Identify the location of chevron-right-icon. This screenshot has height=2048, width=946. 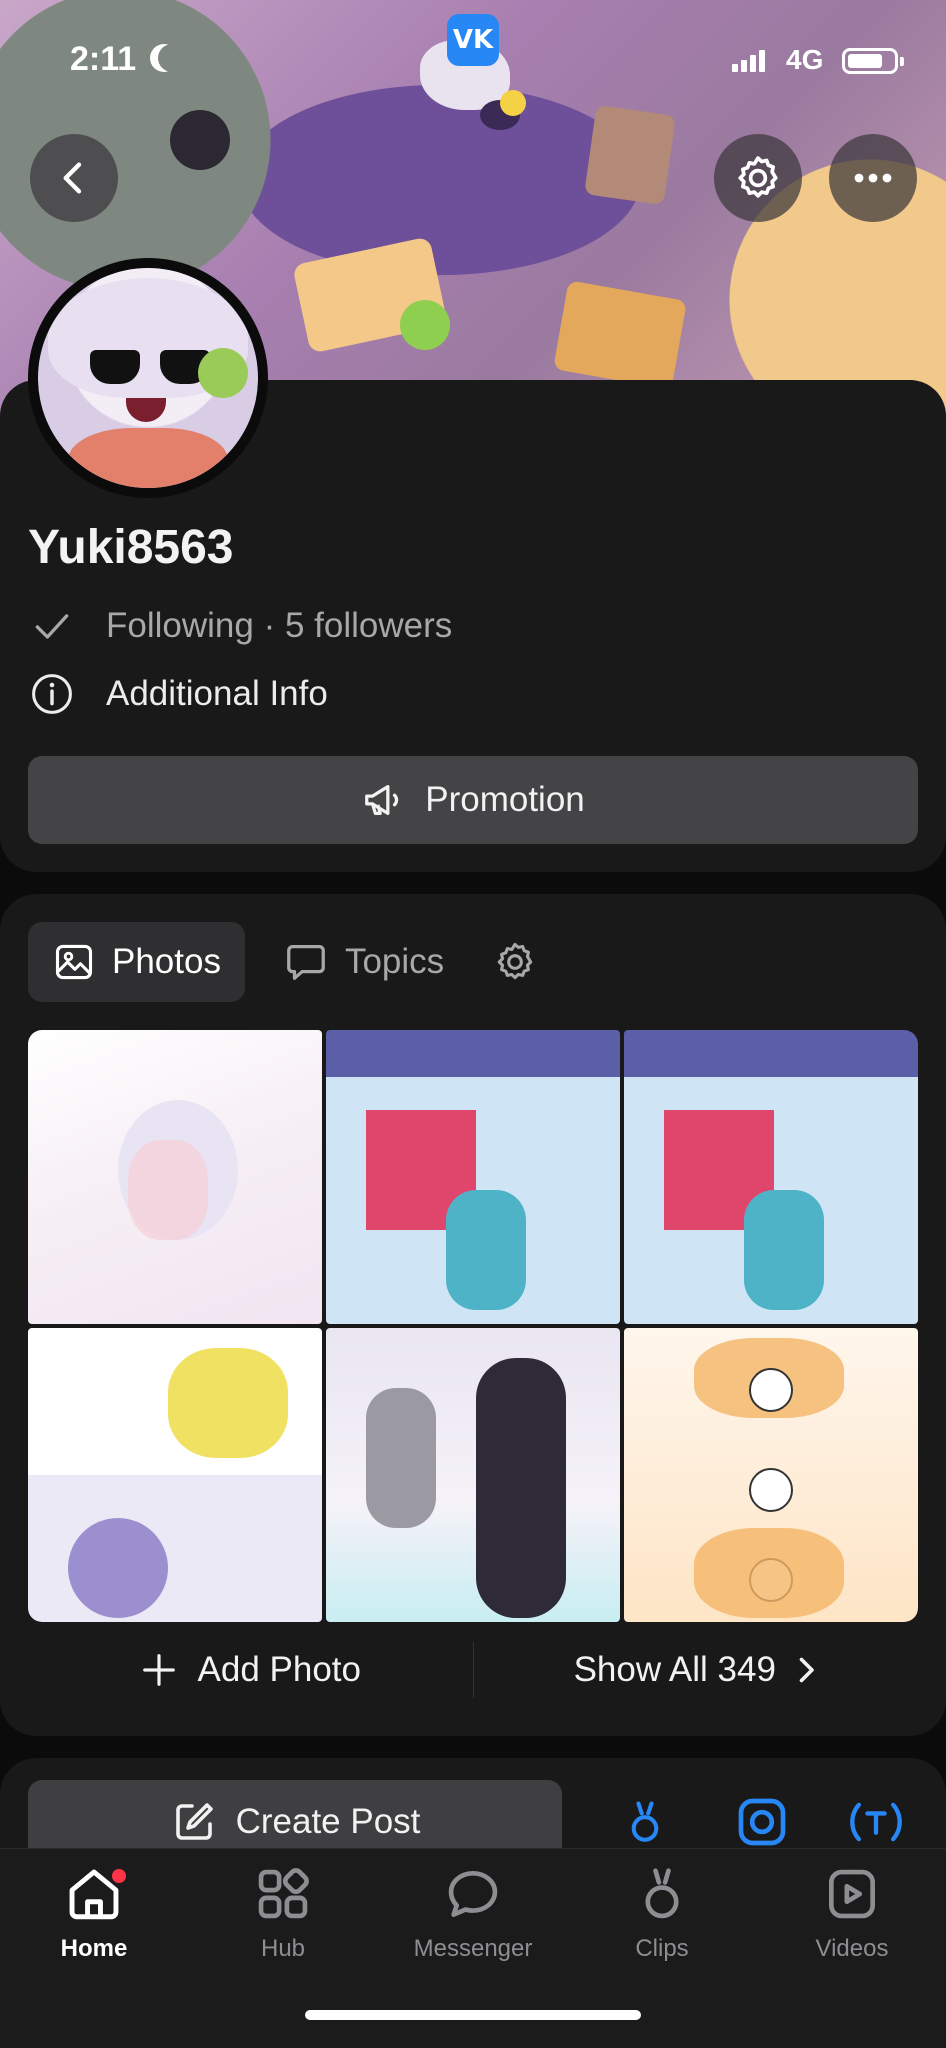
(806, 1670).